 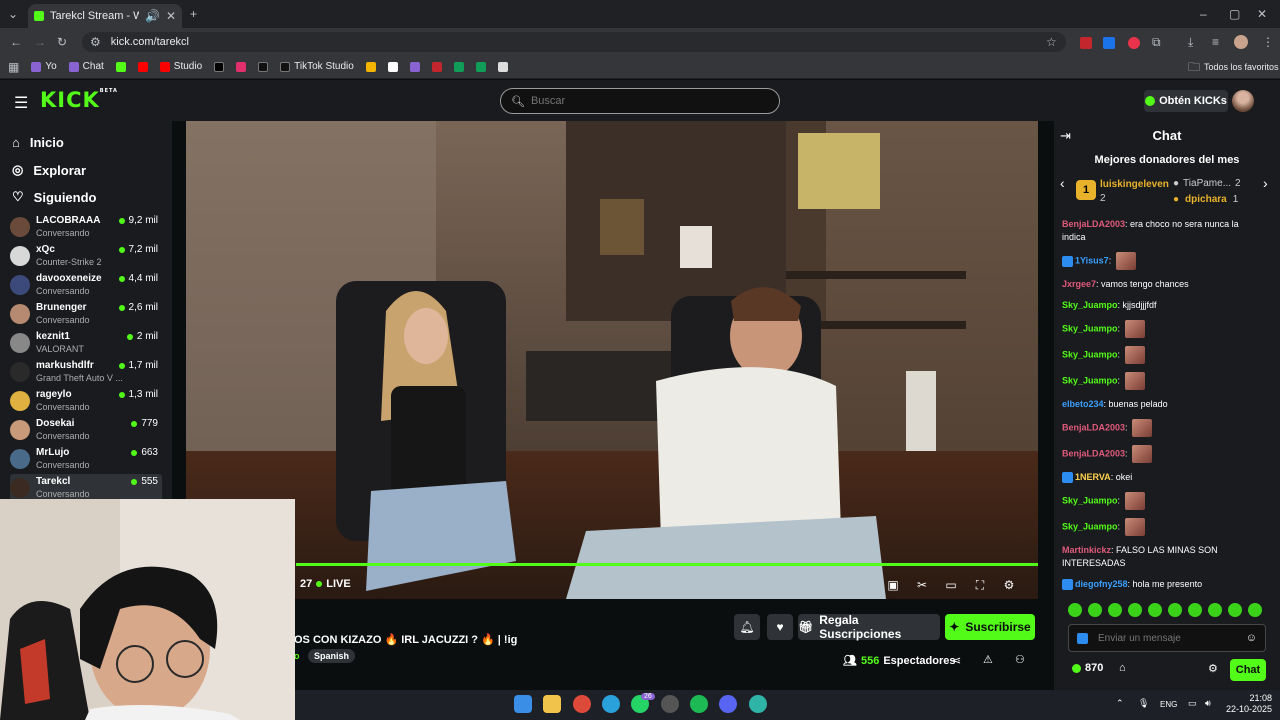 What do you see at coordinates (16, 42) in the screenshot?
I see `back-icon: ←` at bounding box center [16, 42].